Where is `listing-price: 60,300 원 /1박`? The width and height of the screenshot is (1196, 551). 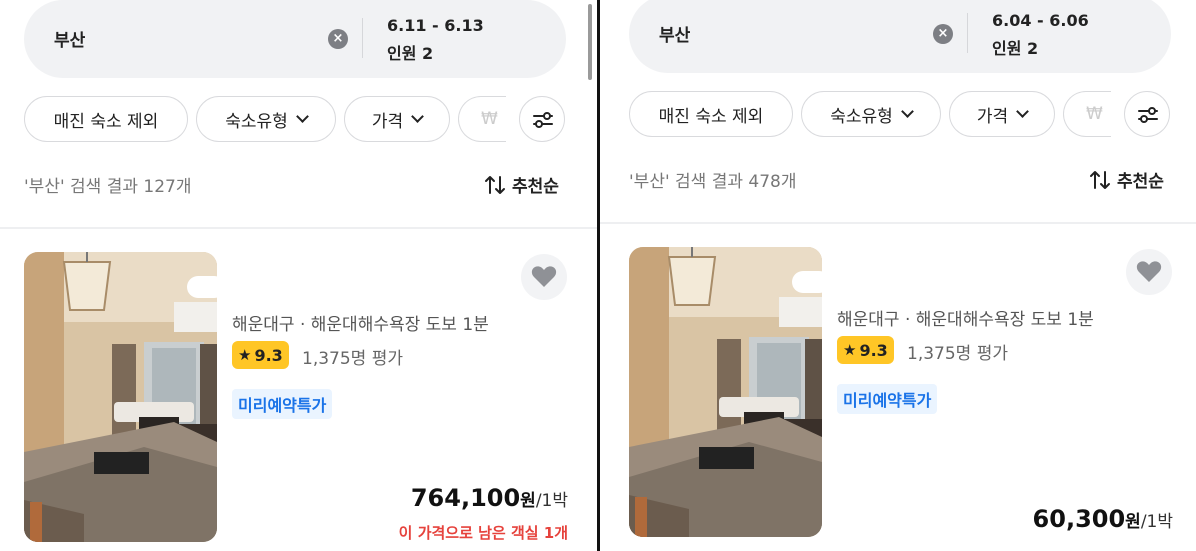 listing-price: 60,300 원 /1박 is located at coordinates (1103, 519).